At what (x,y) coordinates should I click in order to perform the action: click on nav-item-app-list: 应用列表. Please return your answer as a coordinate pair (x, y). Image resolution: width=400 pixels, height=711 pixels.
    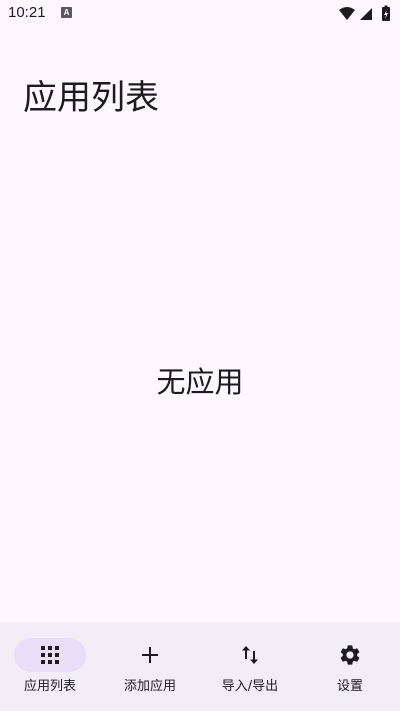
    Looking at the image, I should click on (50, 666).